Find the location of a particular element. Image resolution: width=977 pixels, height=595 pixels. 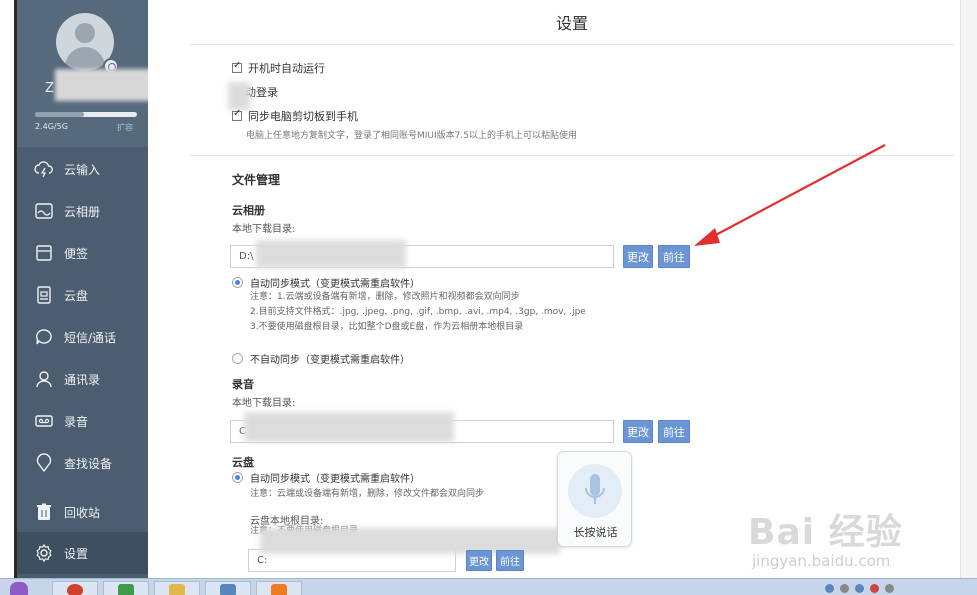

os-taskbar is located at coordinates (488, 586).